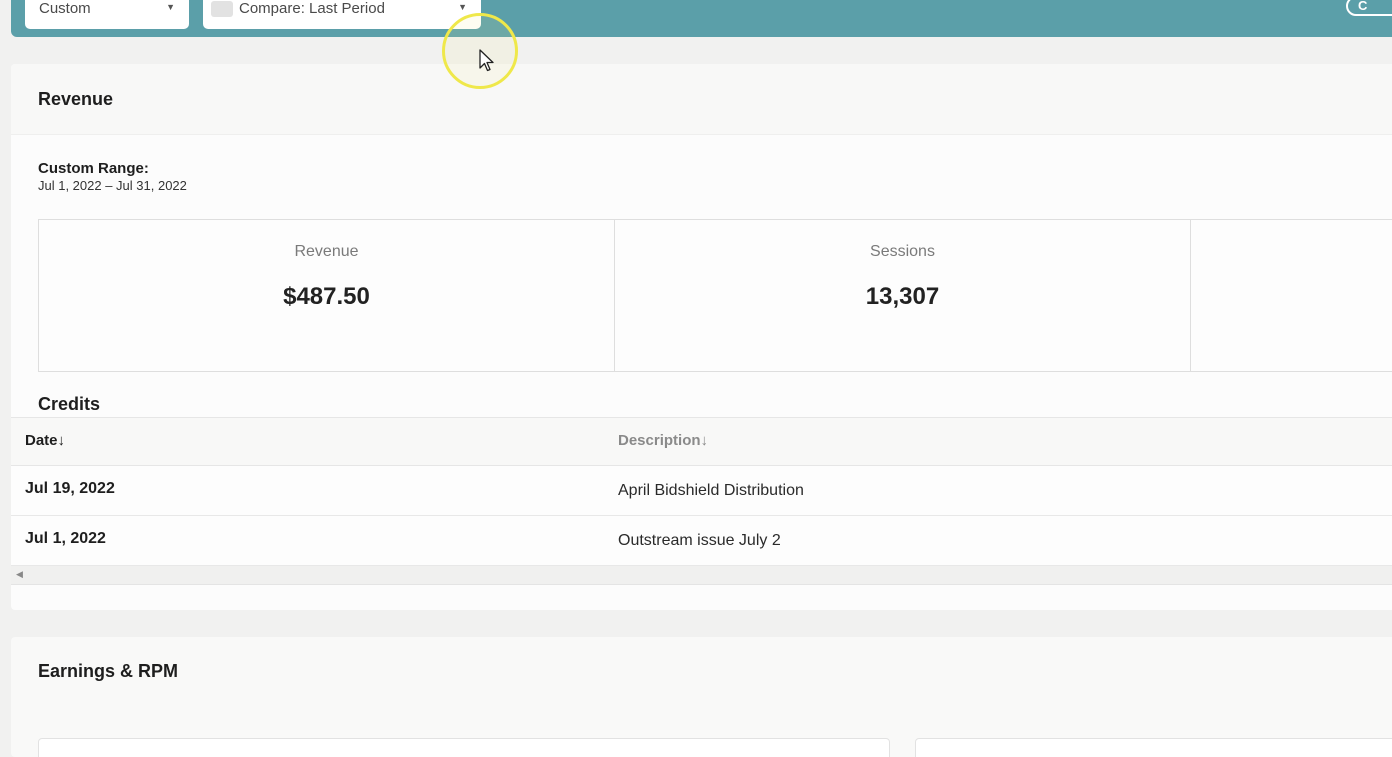 The width and height of the screenshot is (1392, 757). What do you see at coordinates (711, 490) in the screenshot?
I see `row-description: April Bidshield Distribution` at bounding box center [711, 490].